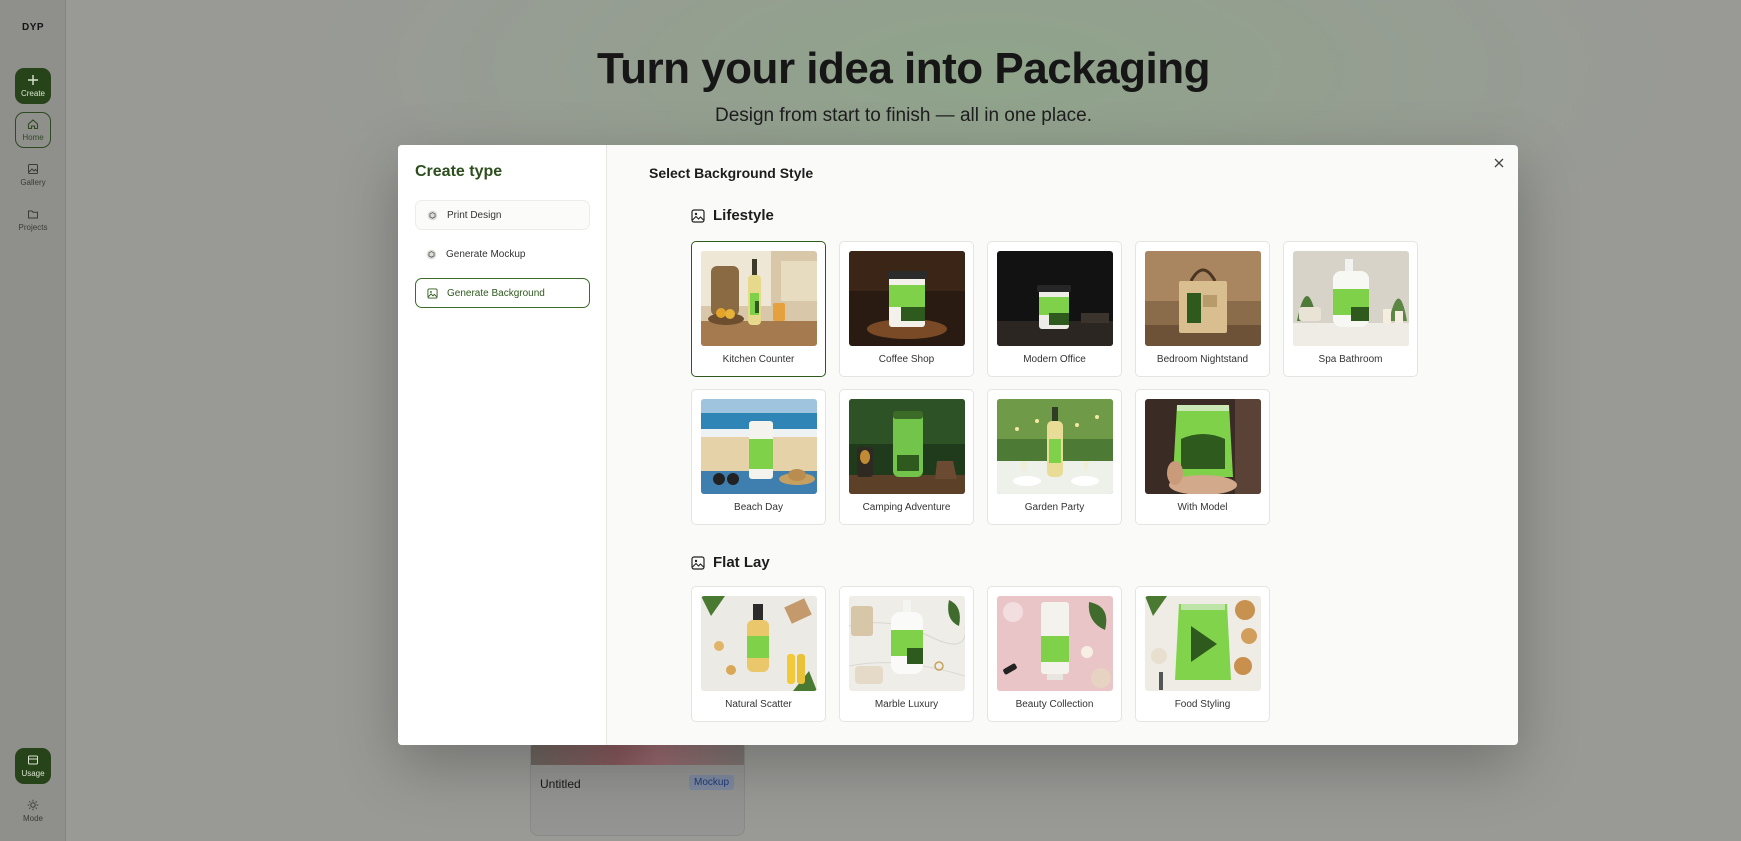  I want to click on bedroom-nightstand-label: Bedroom Nightstand, so click(1202, 359).